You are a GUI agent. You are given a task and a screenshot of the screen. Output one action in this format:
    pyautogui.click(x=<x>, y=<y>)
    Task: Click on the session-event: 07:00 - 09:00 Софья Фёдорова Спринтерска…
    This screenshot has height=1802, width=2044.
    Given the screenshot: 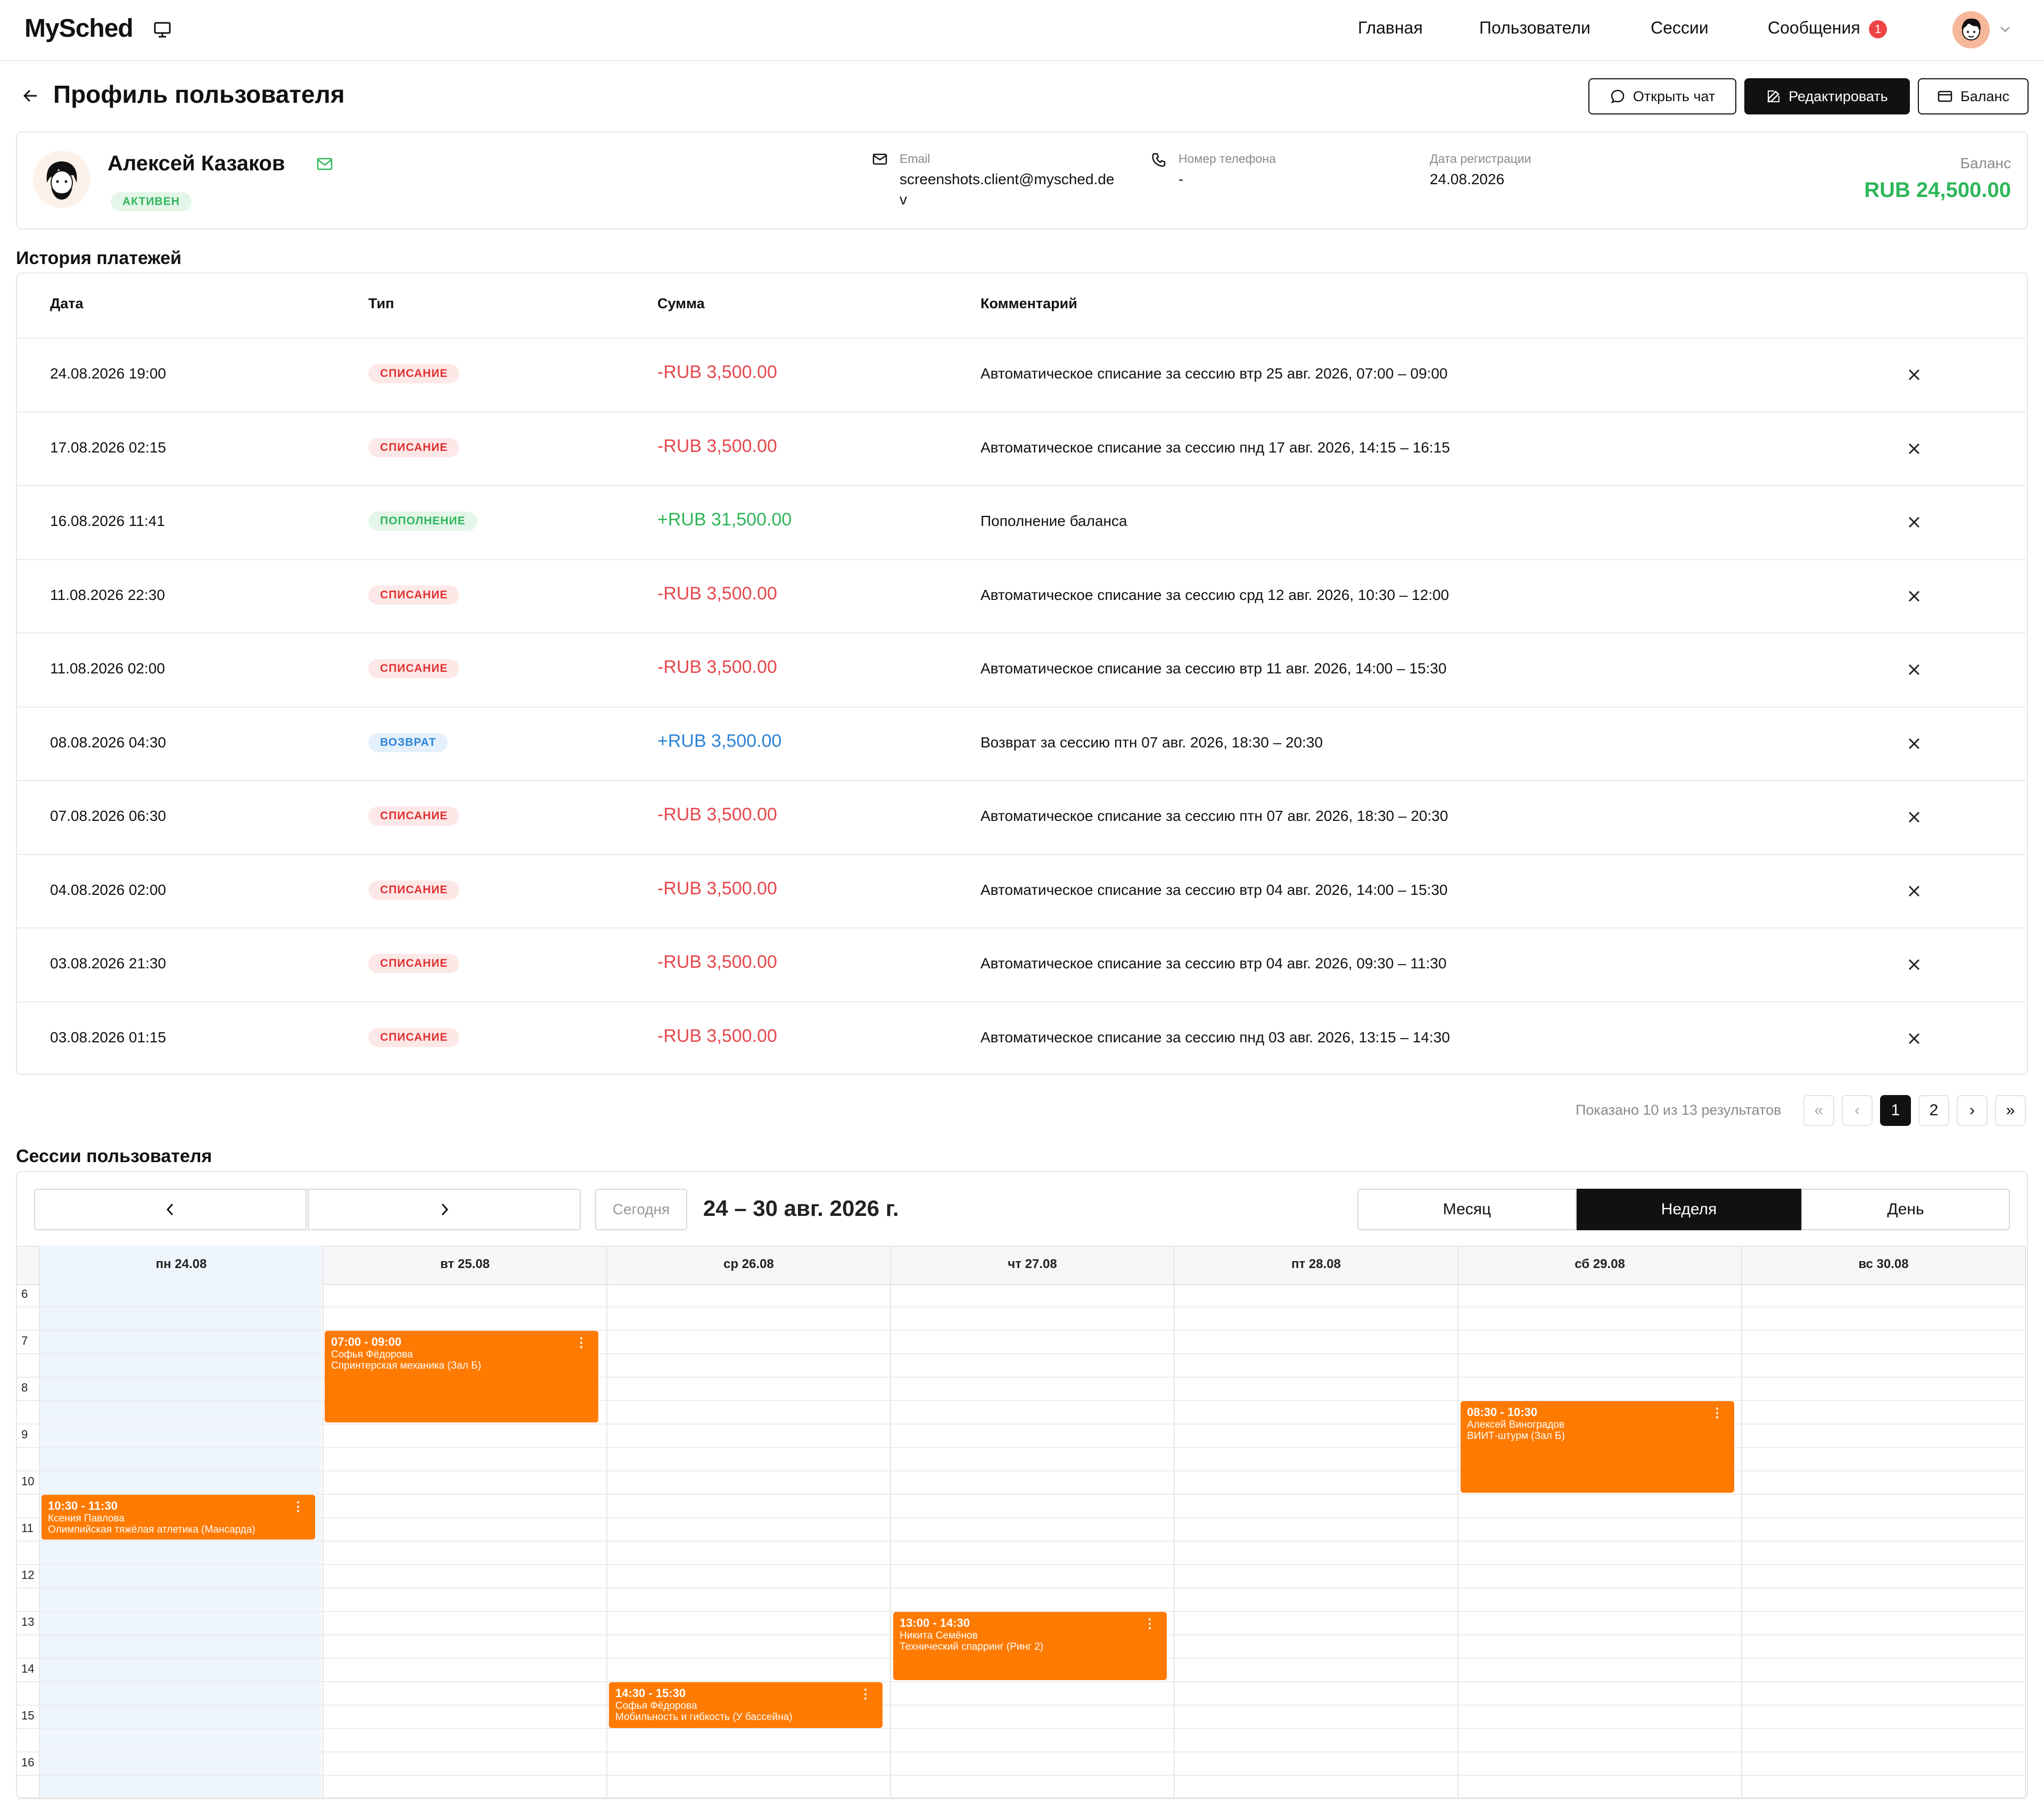 What is the action you would take?
    pyautogui.click(x=461, y=1376)
    